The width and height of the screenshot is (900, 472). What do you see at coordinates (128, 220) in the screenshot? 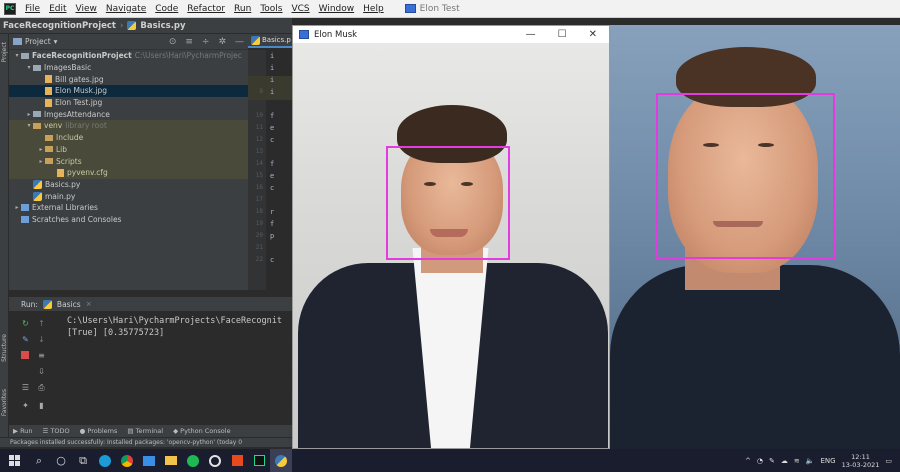
I see `tree-item: Scratches and Consoles` at bounding box center [128, 220].